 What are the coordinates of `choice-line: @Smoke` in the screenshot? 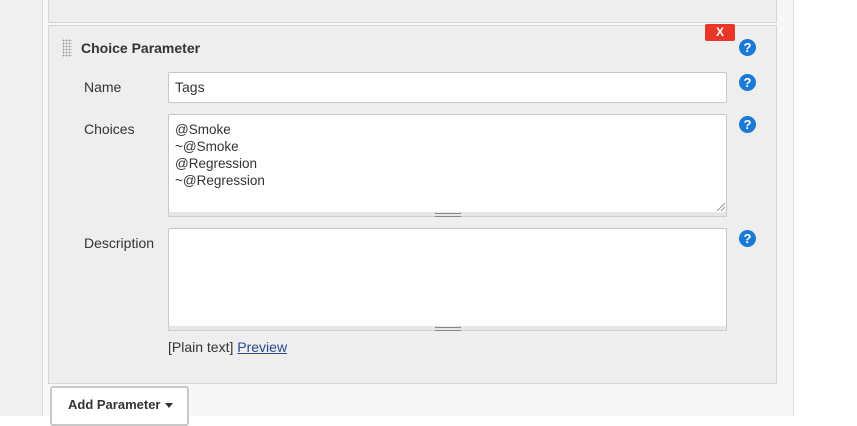 It's located at (203, 129).